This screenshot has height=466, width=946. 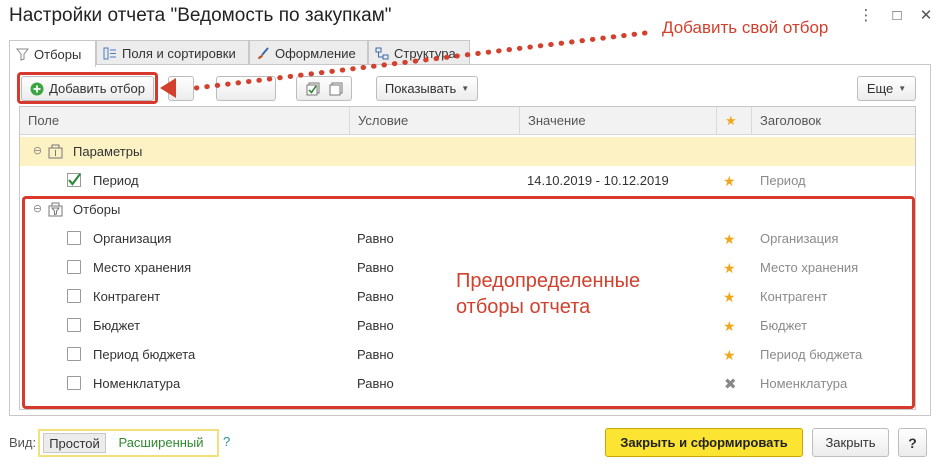 I want to click on tab-structure: Структура, so click(x=419, y=52).